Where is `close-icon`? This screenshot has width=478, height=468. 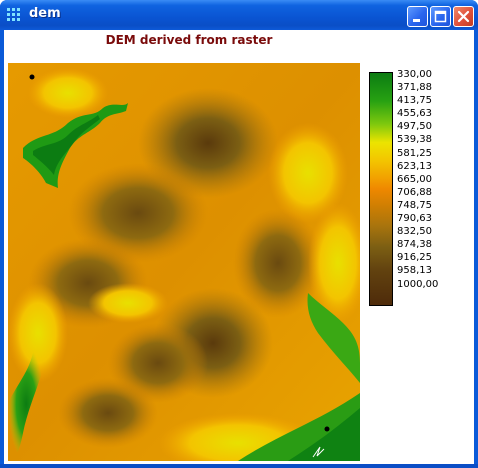 close-icon is located at coordinates (463, 16).